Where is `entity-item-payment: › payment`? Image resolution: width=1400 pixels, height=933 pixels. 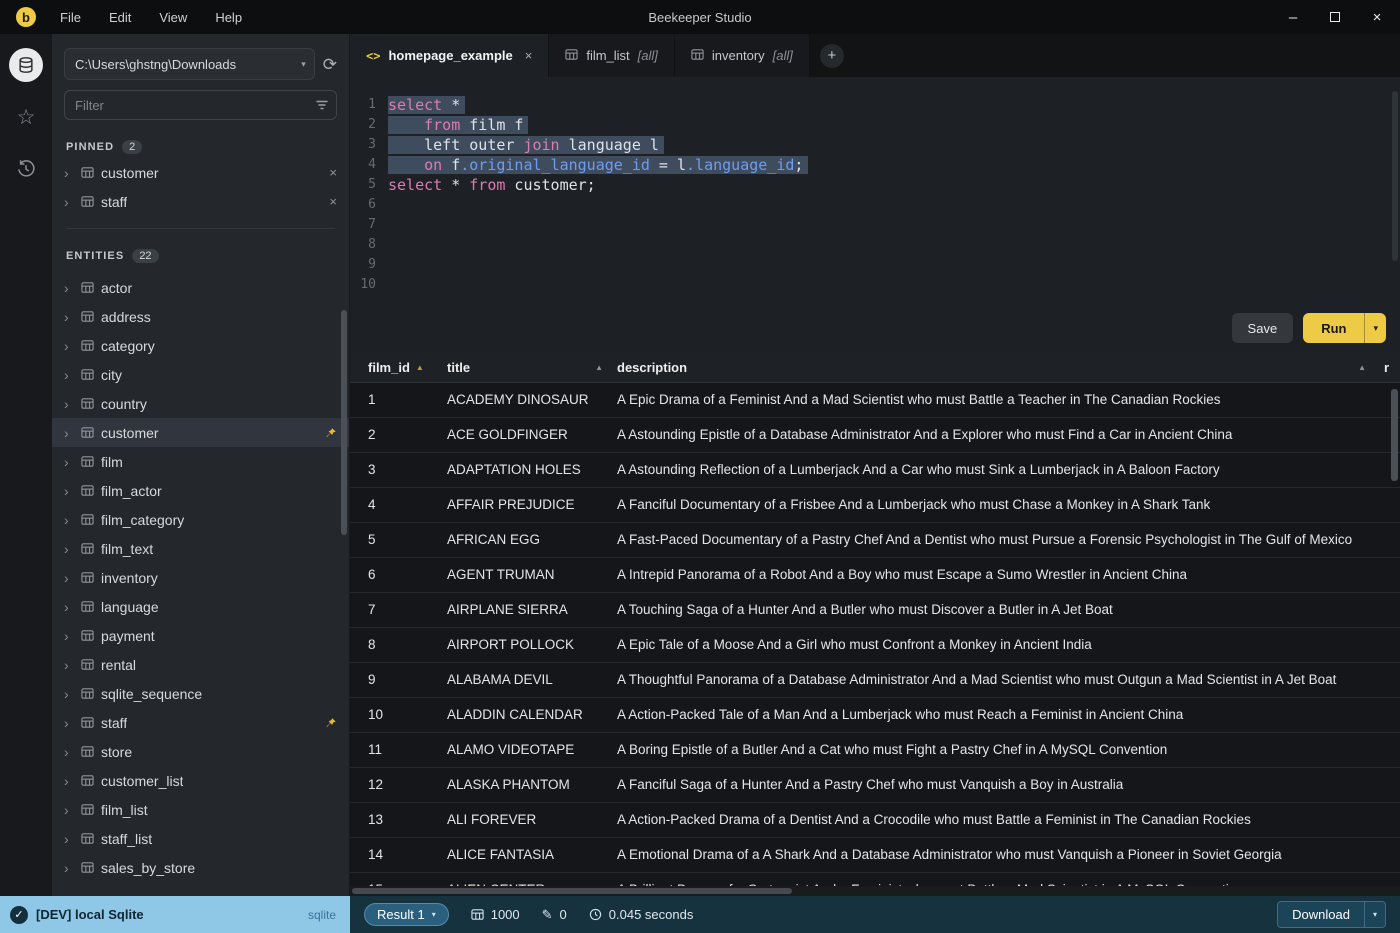 entity-item-payment: › payment is located at coordinates (200, 635).